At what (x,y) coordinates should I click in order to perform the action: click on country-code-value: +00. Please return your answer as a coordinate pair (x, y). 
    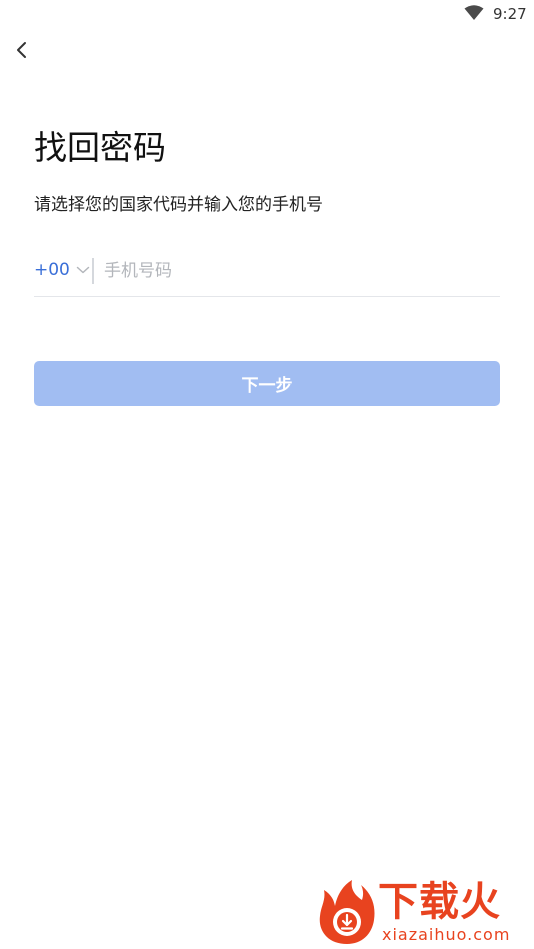
    Looking at the image, I should click on (52, 270).